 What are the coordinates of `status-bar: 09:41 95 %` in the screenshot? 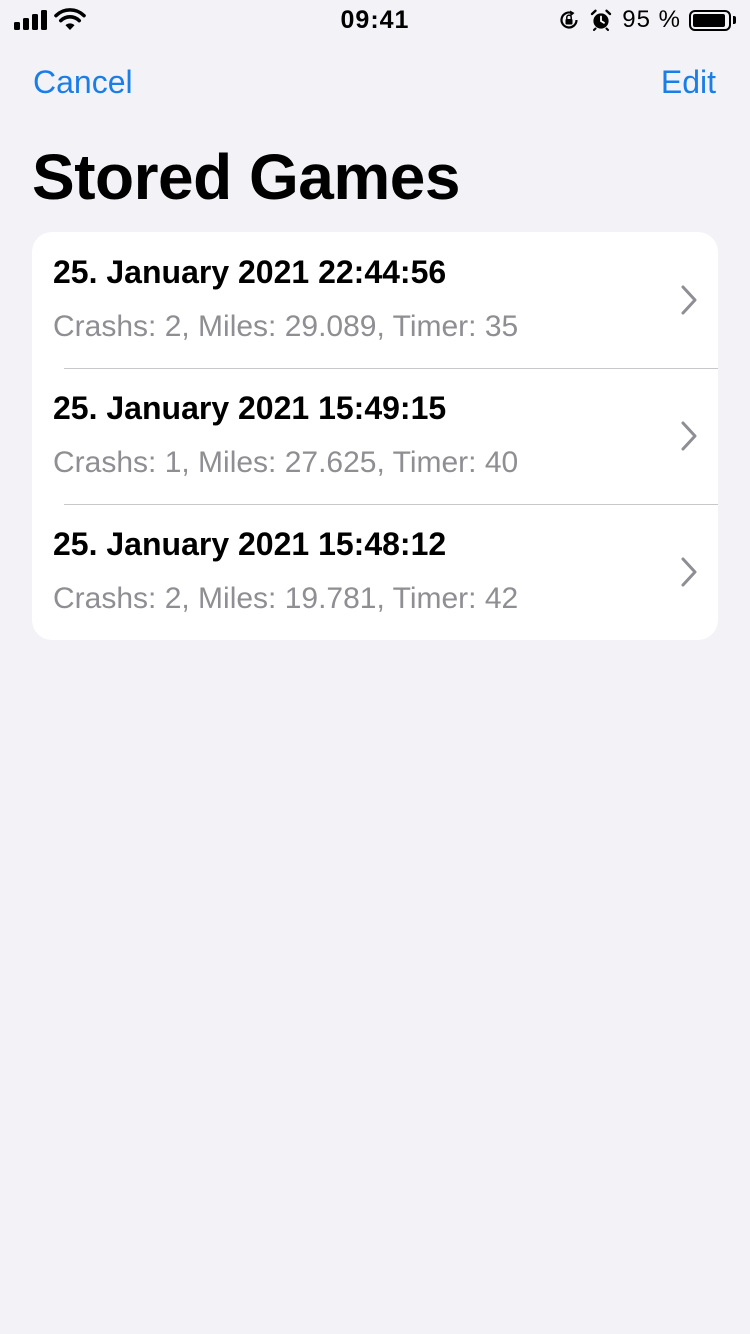 It's located at (375, 20).